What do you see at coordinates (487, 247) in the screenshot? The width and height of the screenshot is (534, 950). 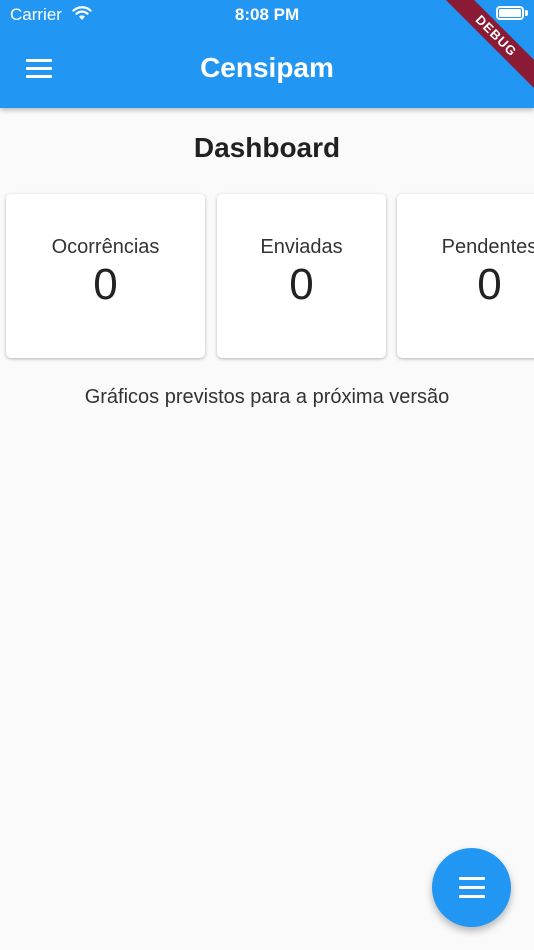 I see `stat-card-label: Pendentes` at bounding box center [487, 247].